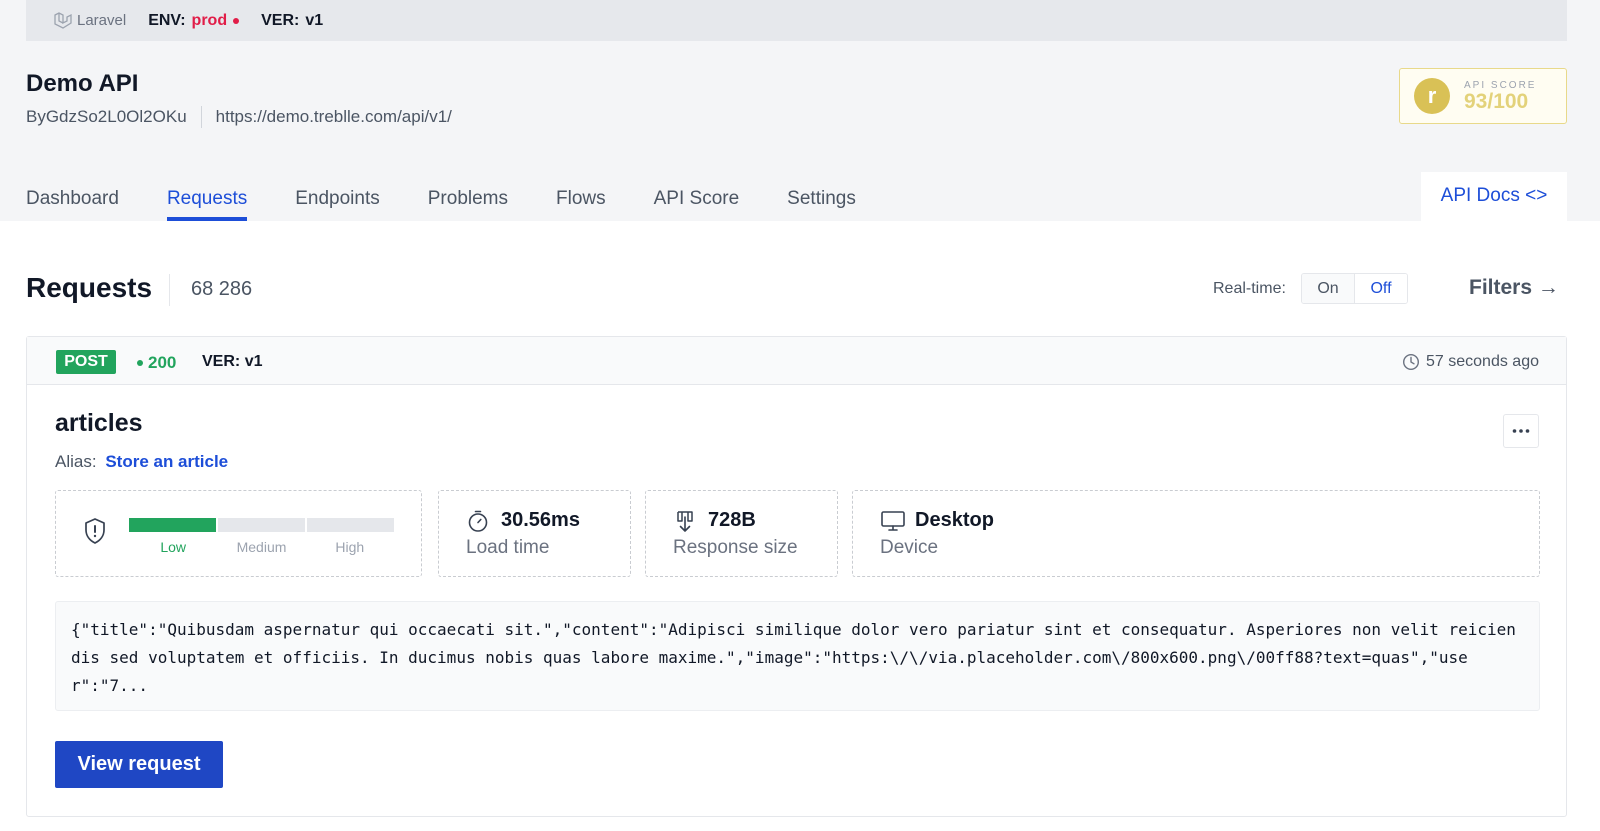 This screenshot has width=1600, height=831. I want to click on security-risk-stat: Low Medium High, so click(238, 533).